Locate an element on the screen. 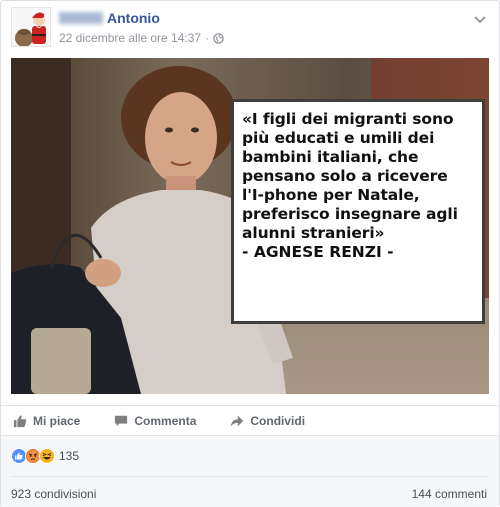  author-avatar is located at coordinates (31, 27).